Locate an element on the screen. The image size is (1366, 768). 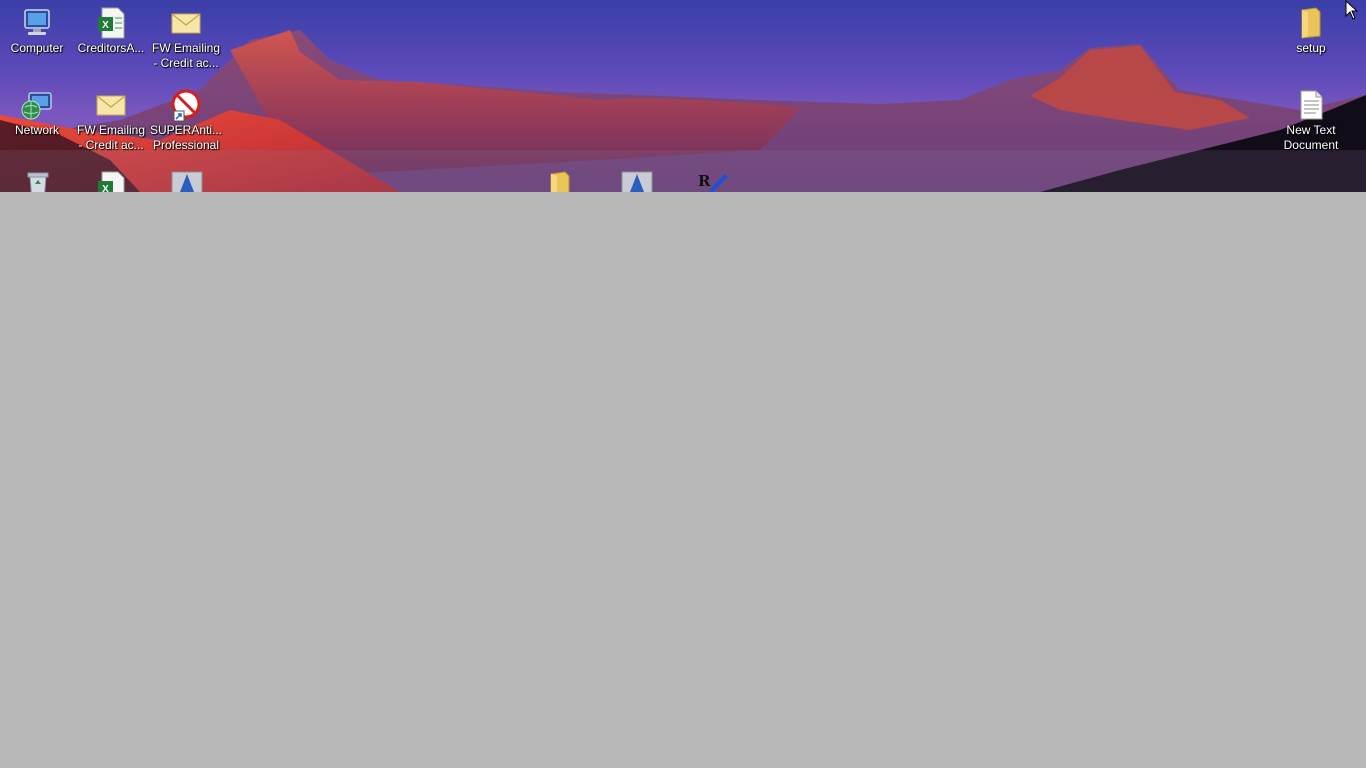
desktop-icon-label: setup is located at coordinates (1311, 48).